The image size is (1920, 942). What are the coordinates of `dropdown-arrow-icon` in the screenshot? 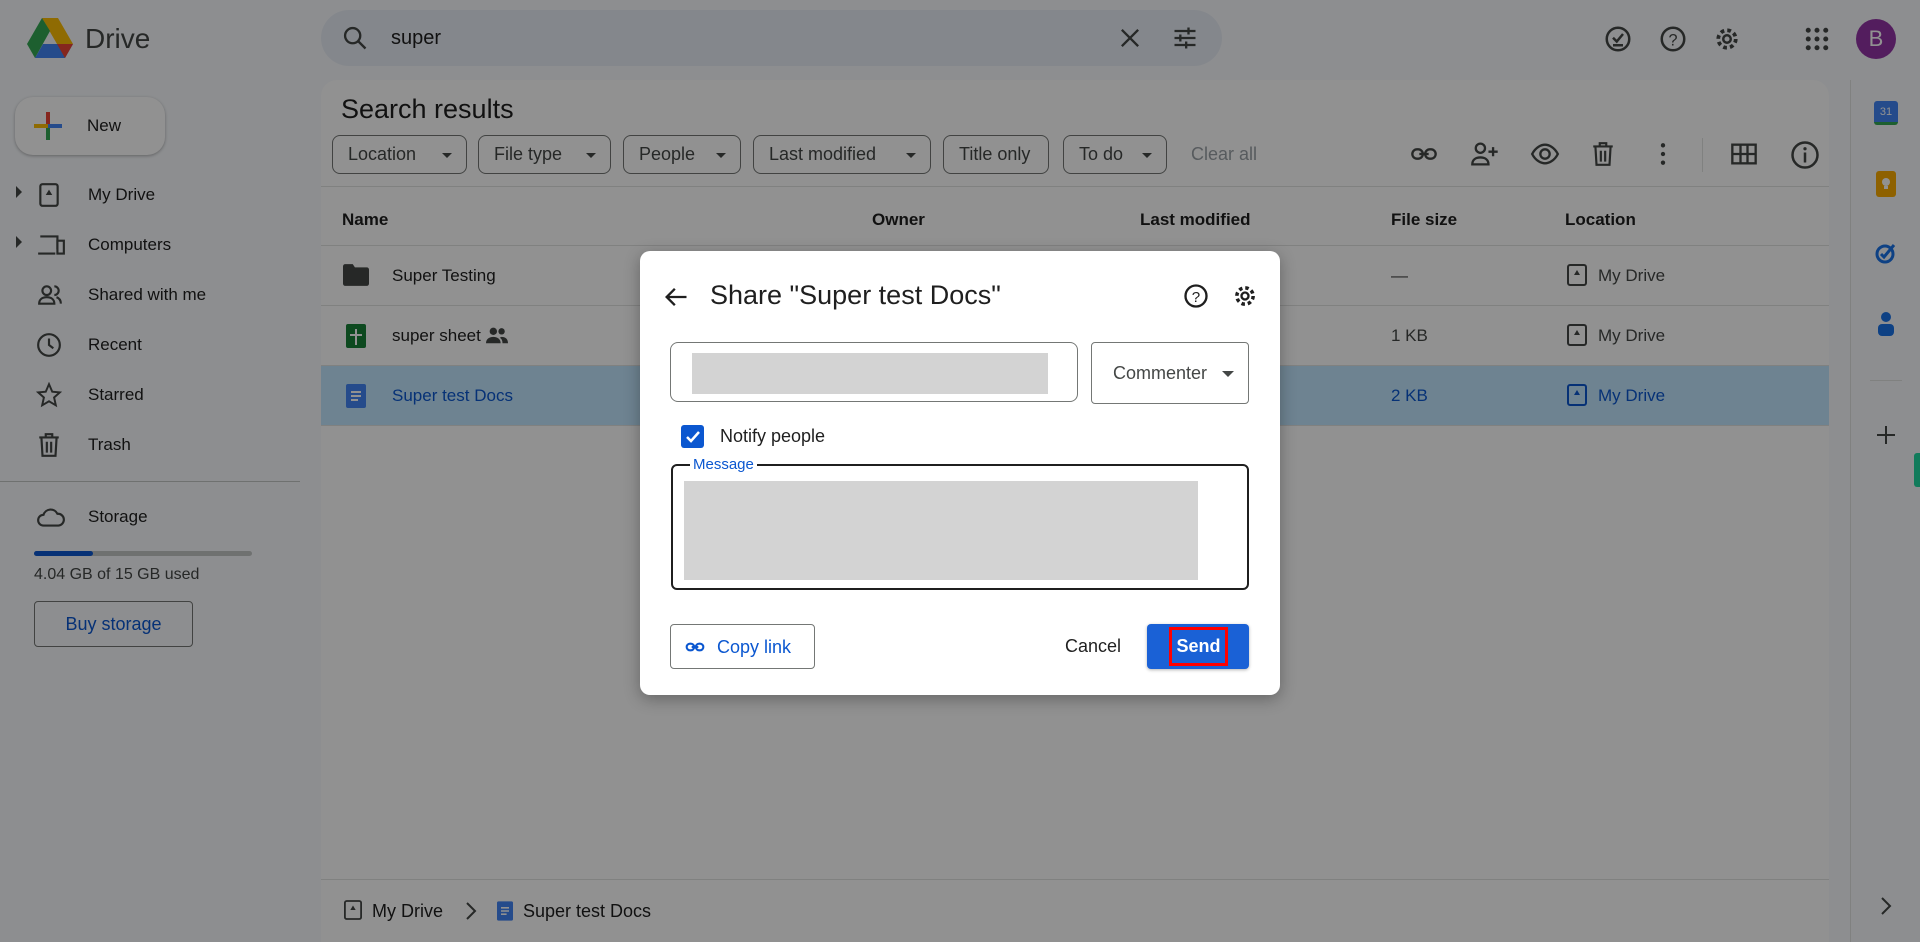 It's located at (1228, 374).